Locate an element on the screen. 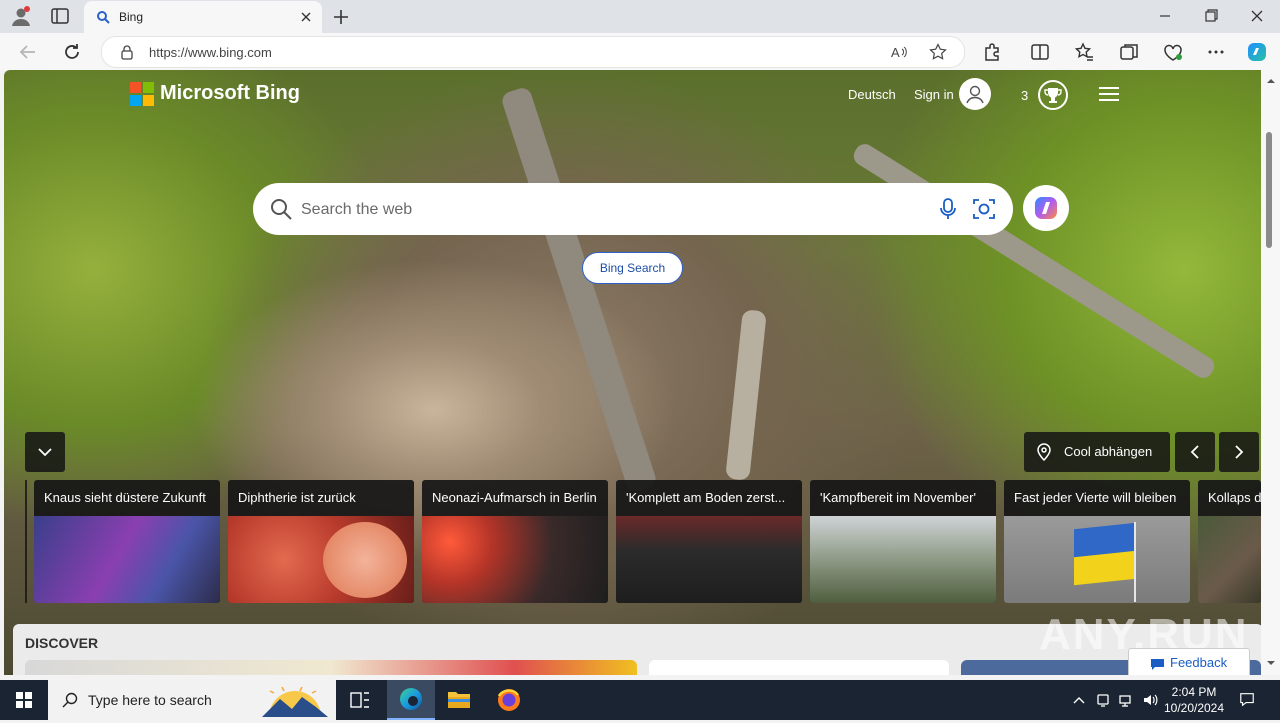 The height and width of the screenshot is (723, 1280). network-icon is located at coordinates (1126, 700).